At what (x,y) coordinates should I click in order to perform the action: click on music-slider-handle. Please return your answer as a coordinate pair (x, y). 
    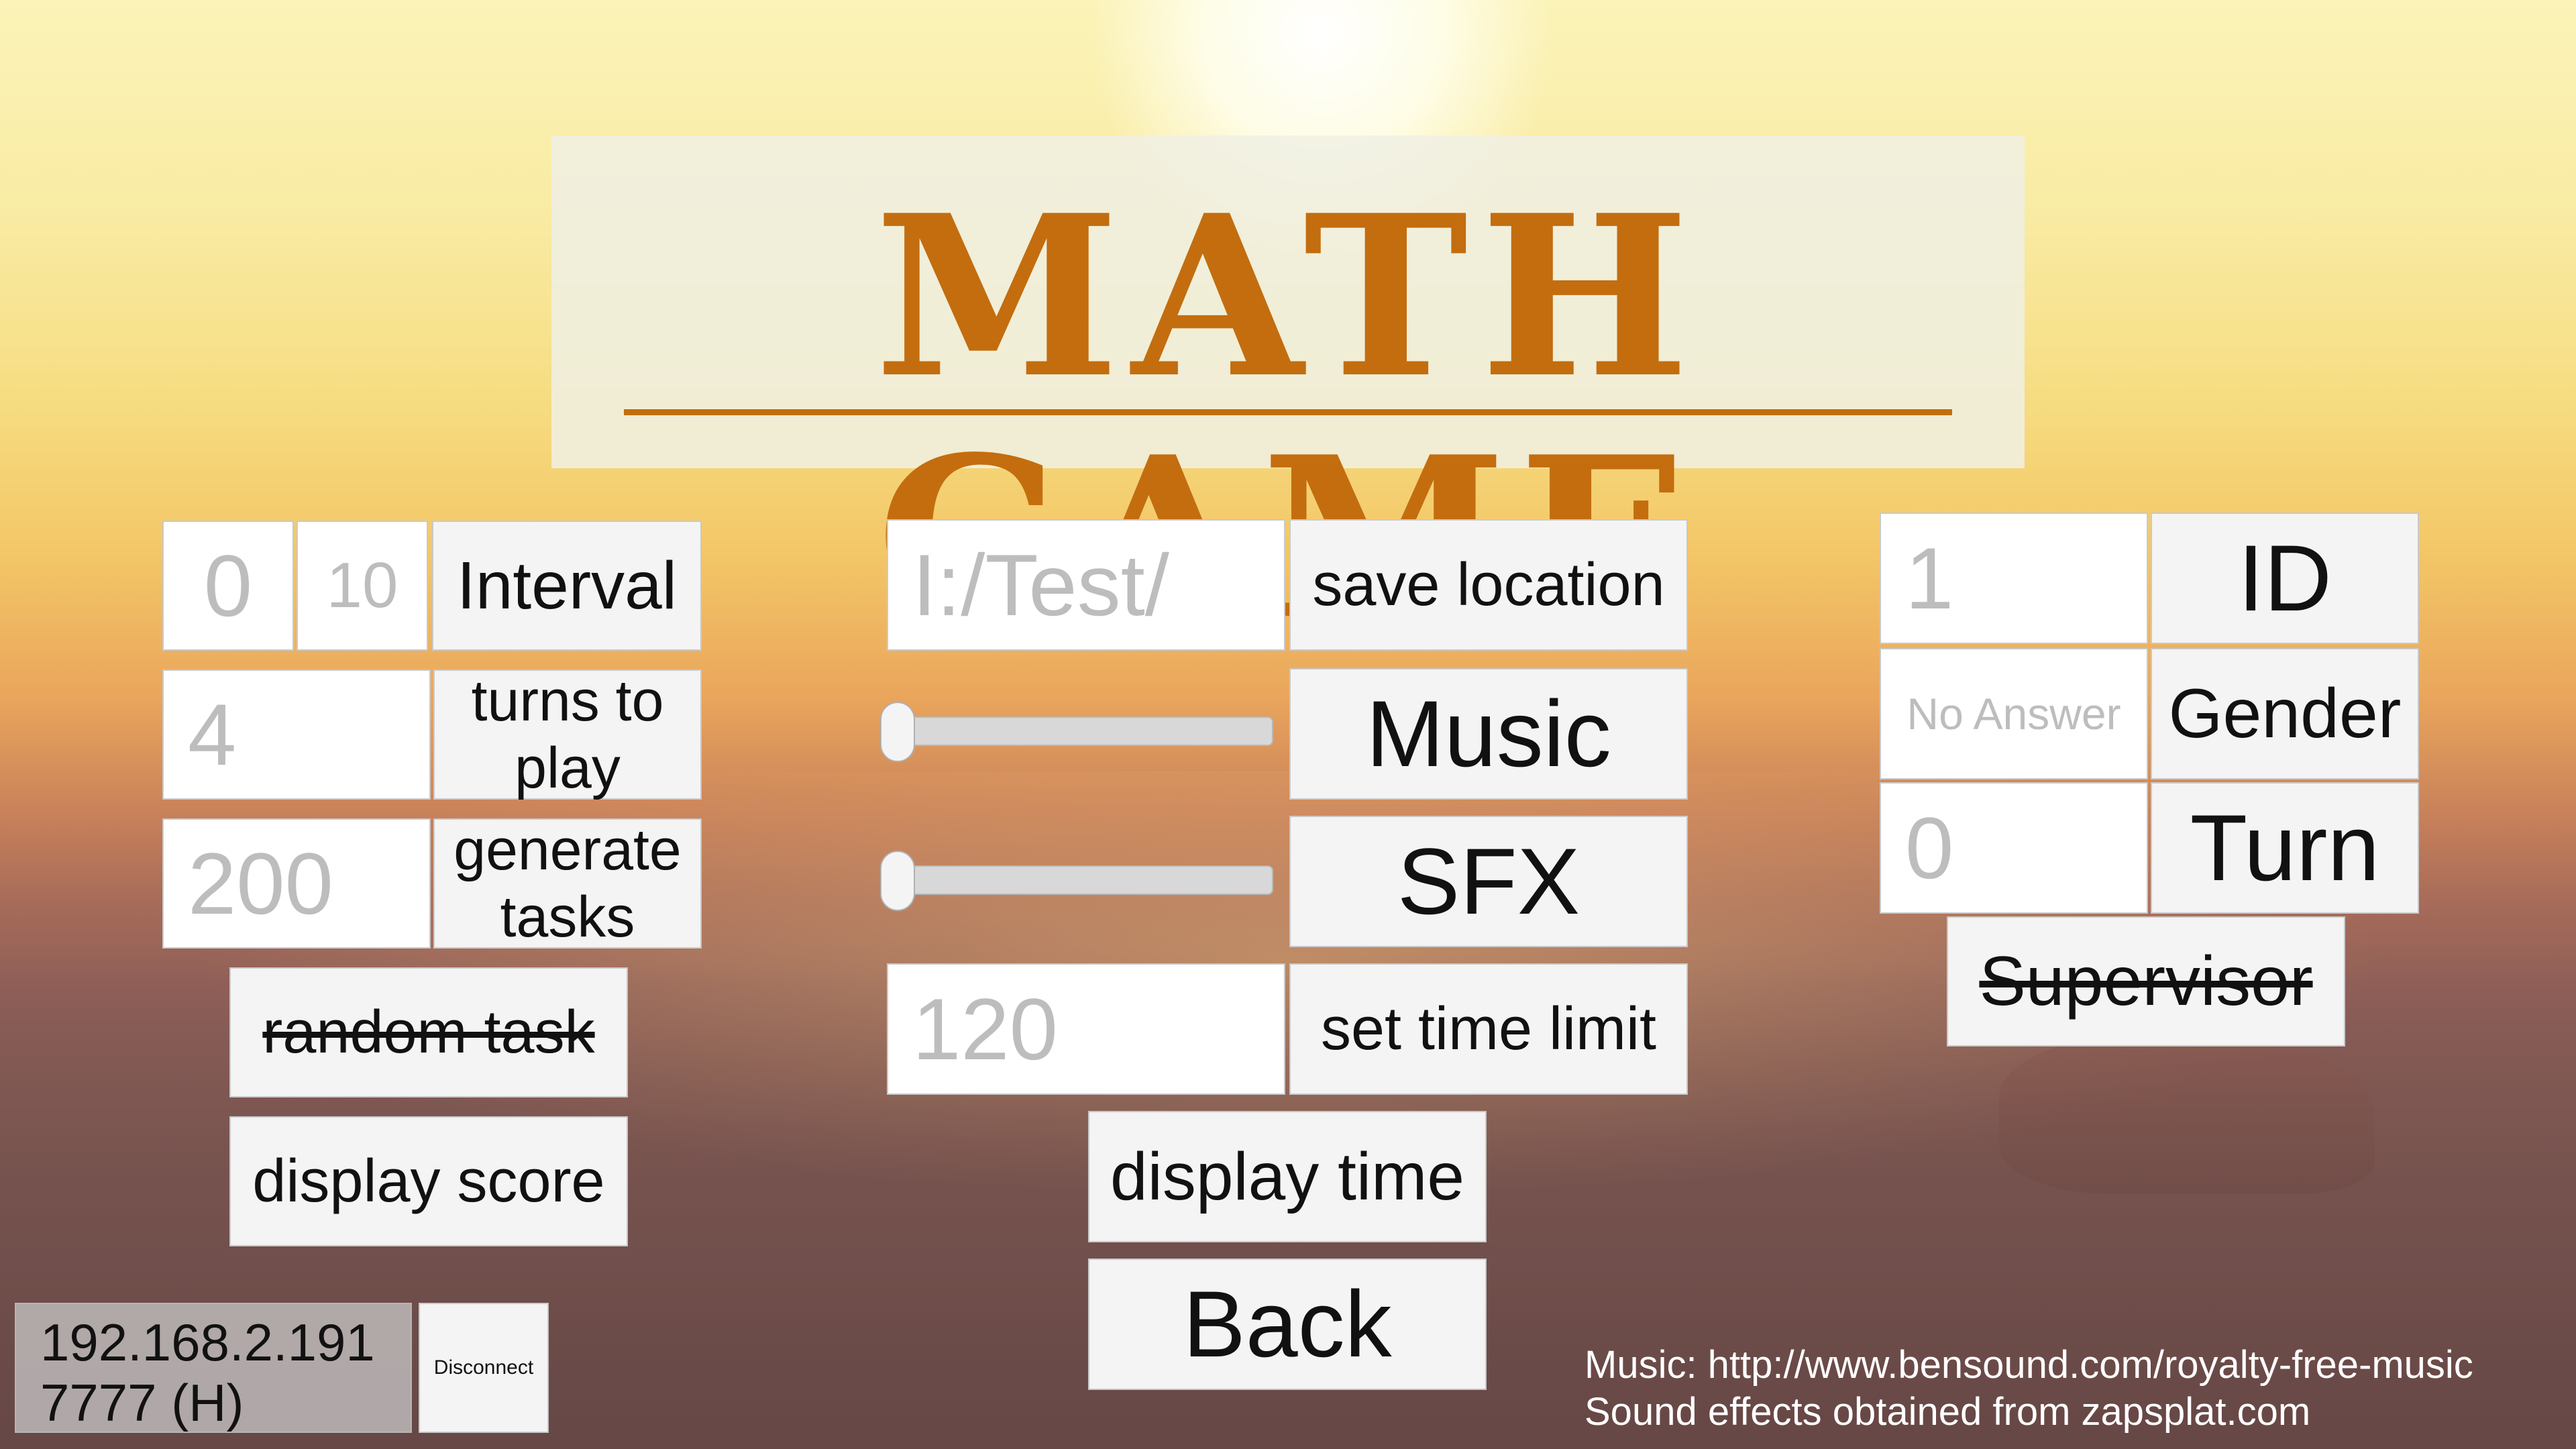
    Looking at the image, I should click on (897, 732).